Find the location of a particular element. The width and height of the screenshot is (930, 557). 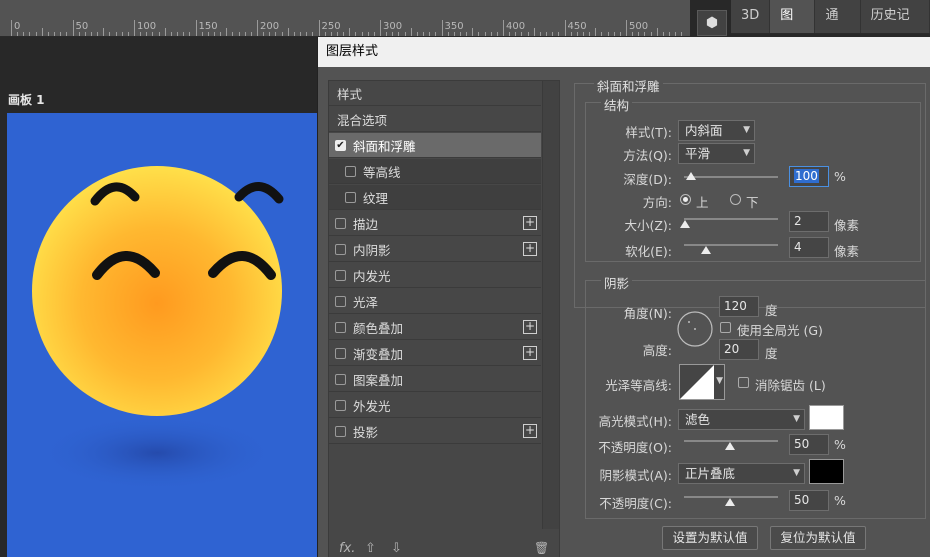

style-list-item: 描边 + is located at coordinates (435, 223).